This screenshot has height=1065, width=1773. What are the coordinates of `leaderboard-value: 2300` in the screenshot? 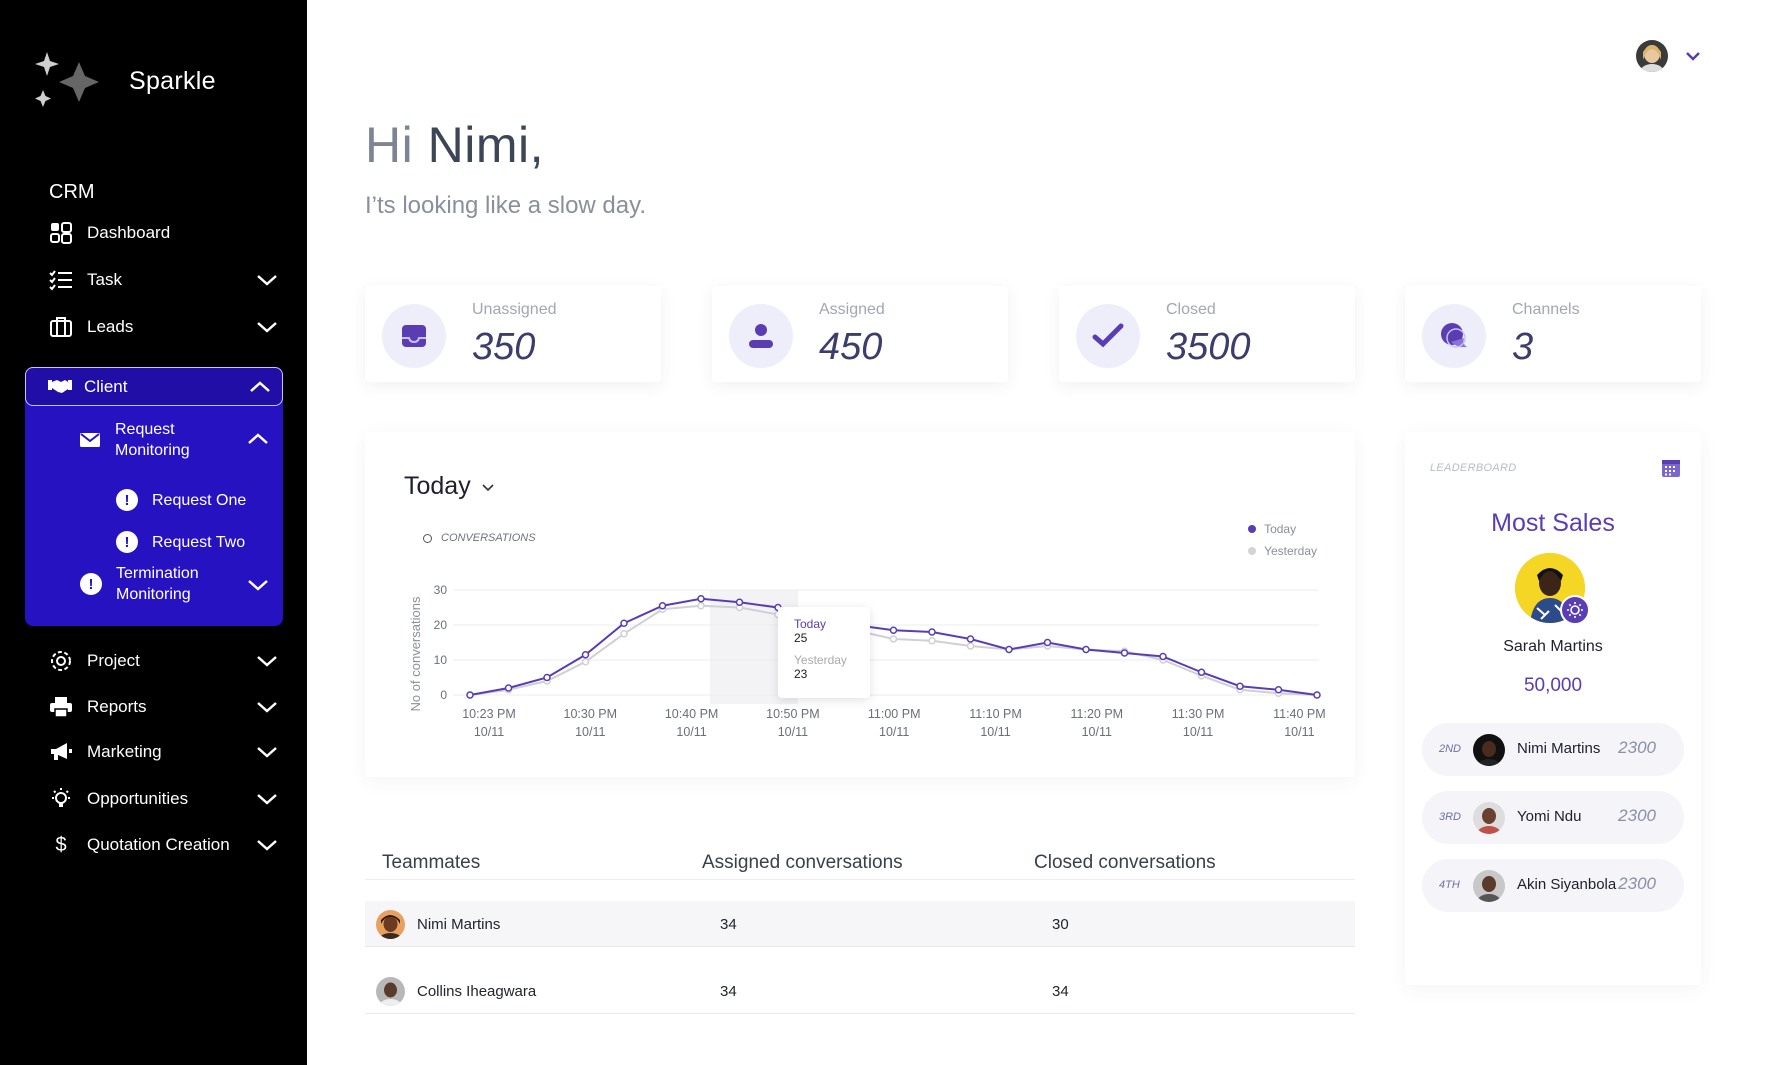 It's located at (1637, 883).